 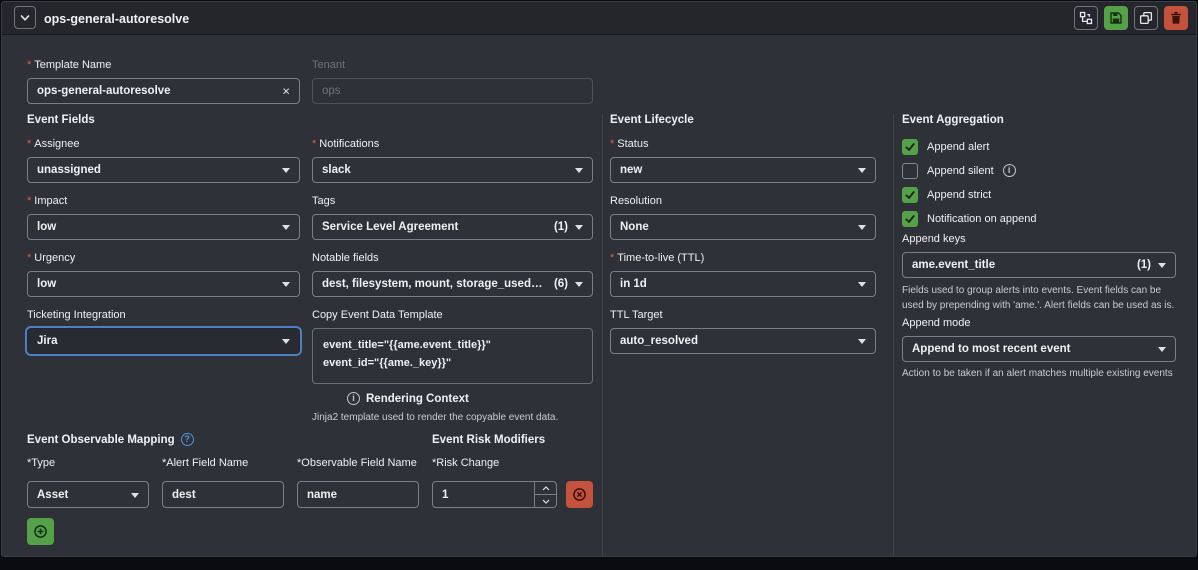 What do you see at coordinates (1116, 18) in the screenshot?
I see `save-button` at bounding box center [1116, 18].